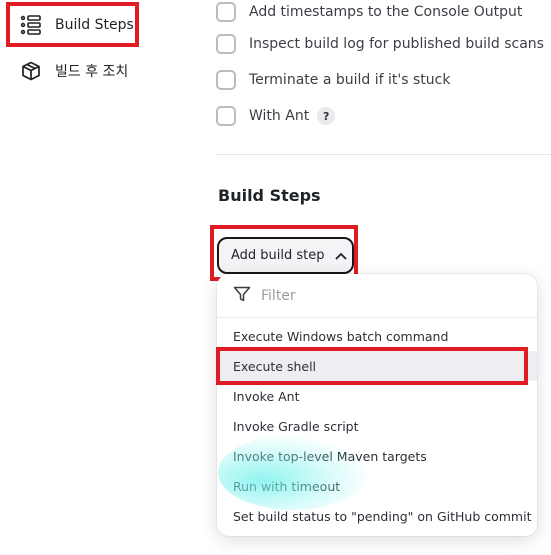 This screenshot has height=555, width=551. I want to click on sidebar-item-build-steps: Build Steps, so click(72, 25).